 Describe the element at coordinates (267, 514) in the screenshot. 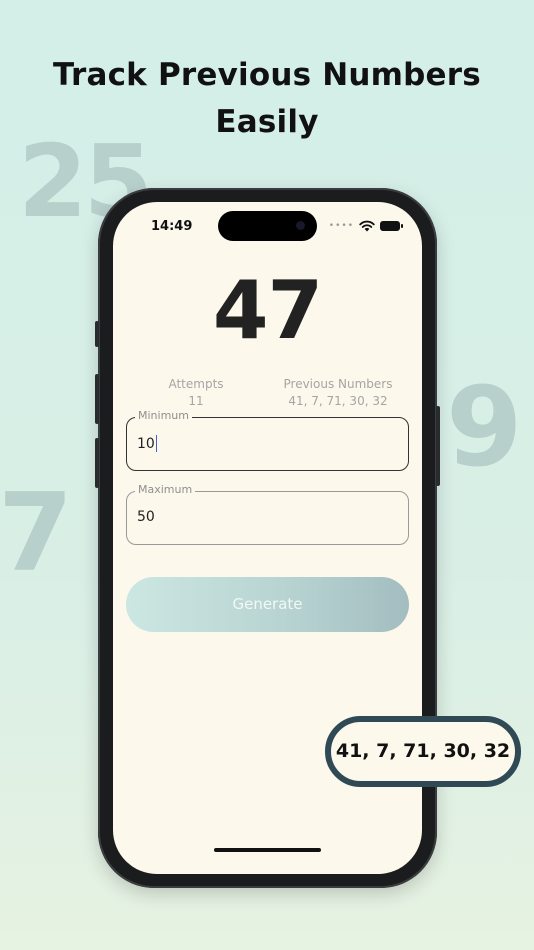

I see `maximum-field: Maximum 50` at that location.